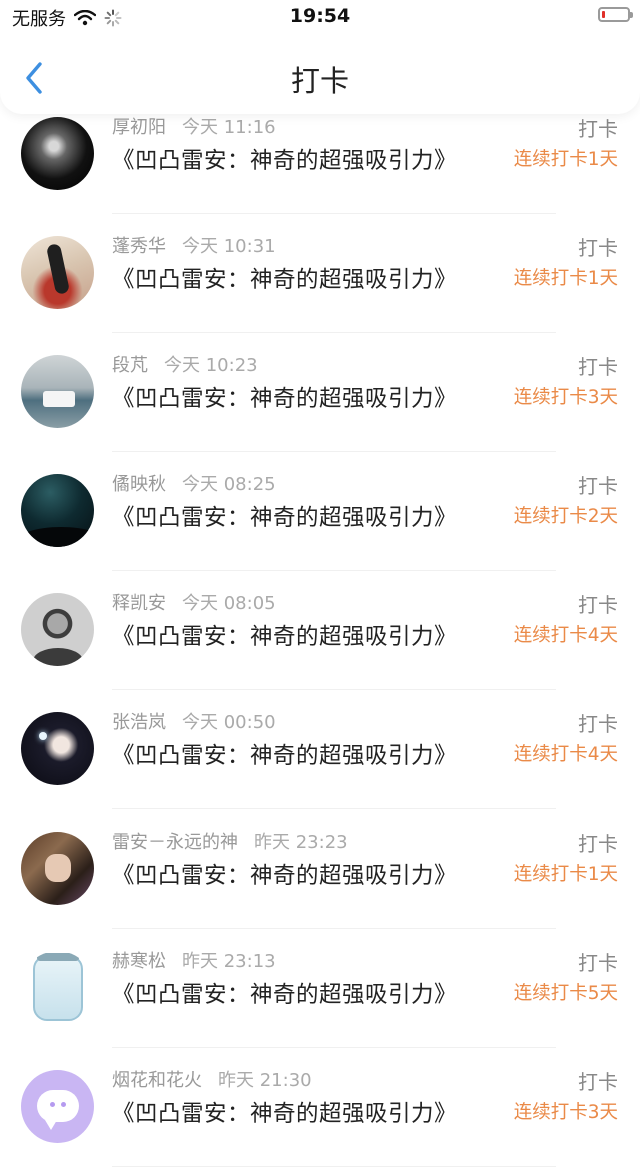 The image size is (640, 1167). Describe the element at coordinates (229, 484) in the screenshot. I see `checkin-time: 今天 08:25` at that location.